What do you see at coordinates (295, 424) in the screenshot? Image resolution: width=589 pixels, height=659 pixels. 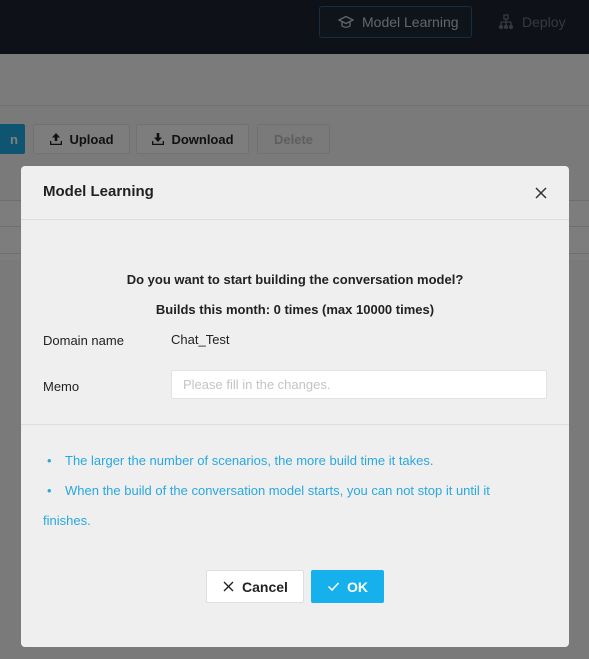 I see `dialog-divider` at bounding box center [295, 424].